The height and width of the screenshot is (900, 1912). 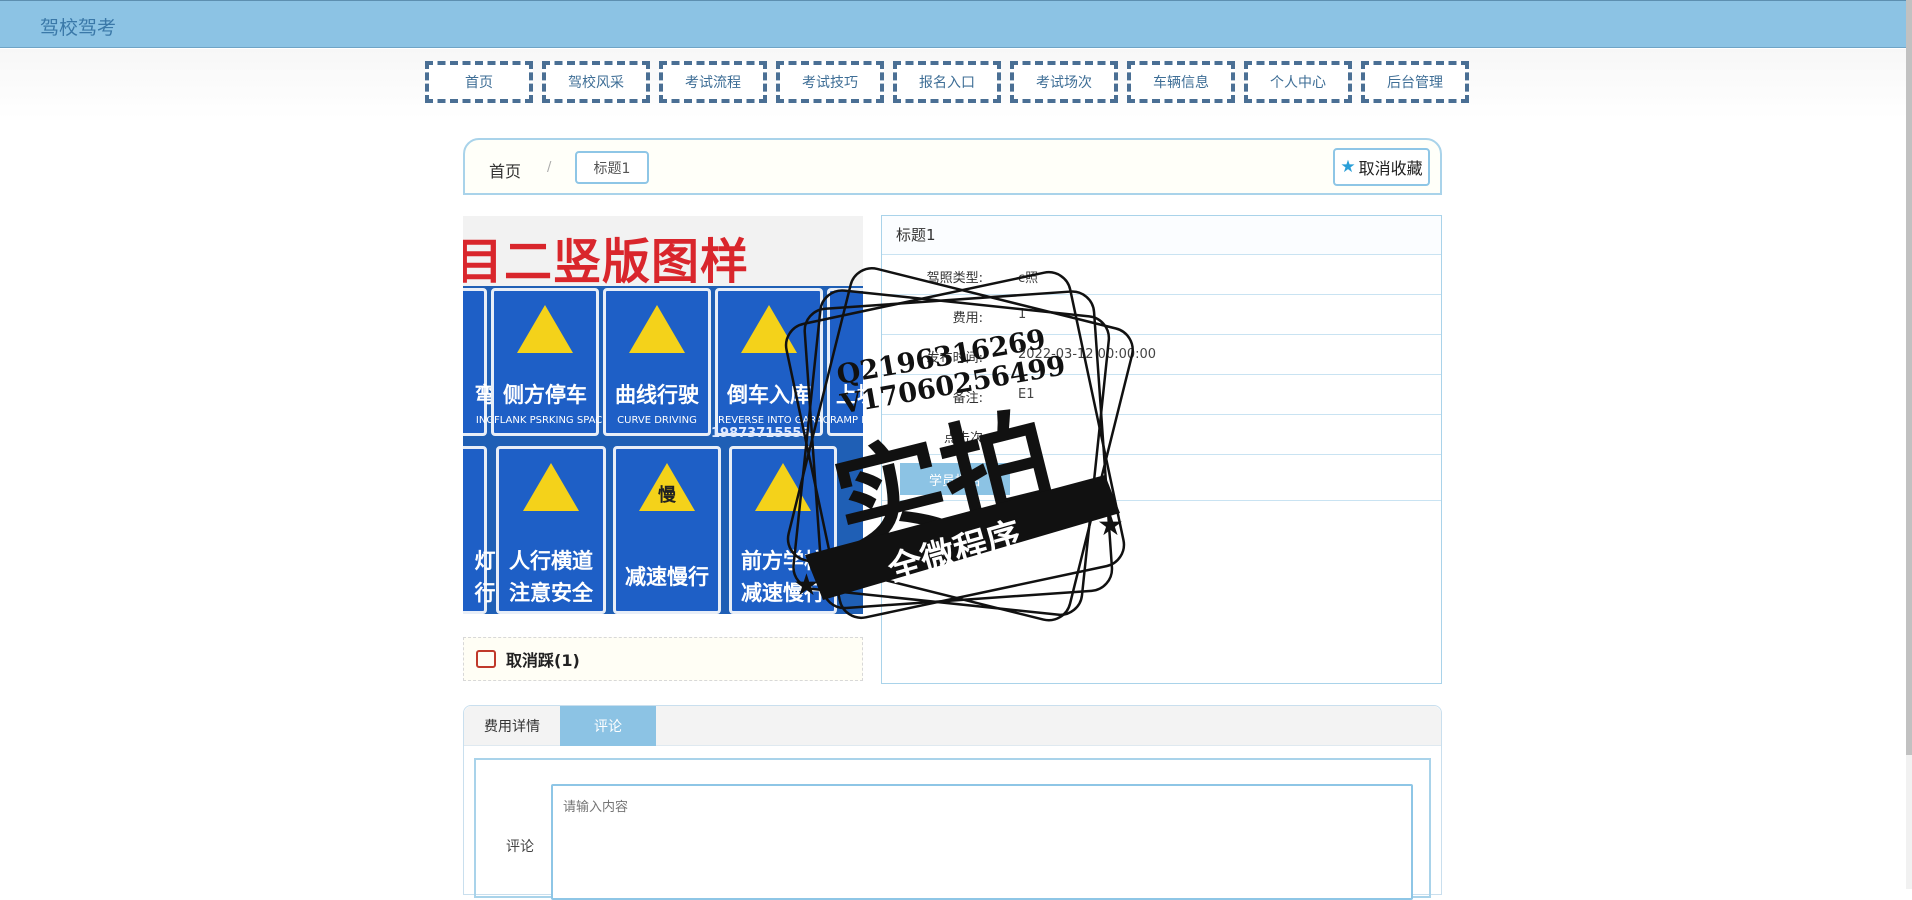 What do you see at coordinates (776, 362) in the screenshot?
I see `sign-reverse-garage: 倒车入库 REVERSE INTO GARAGE` at bounding box center [776, 362].